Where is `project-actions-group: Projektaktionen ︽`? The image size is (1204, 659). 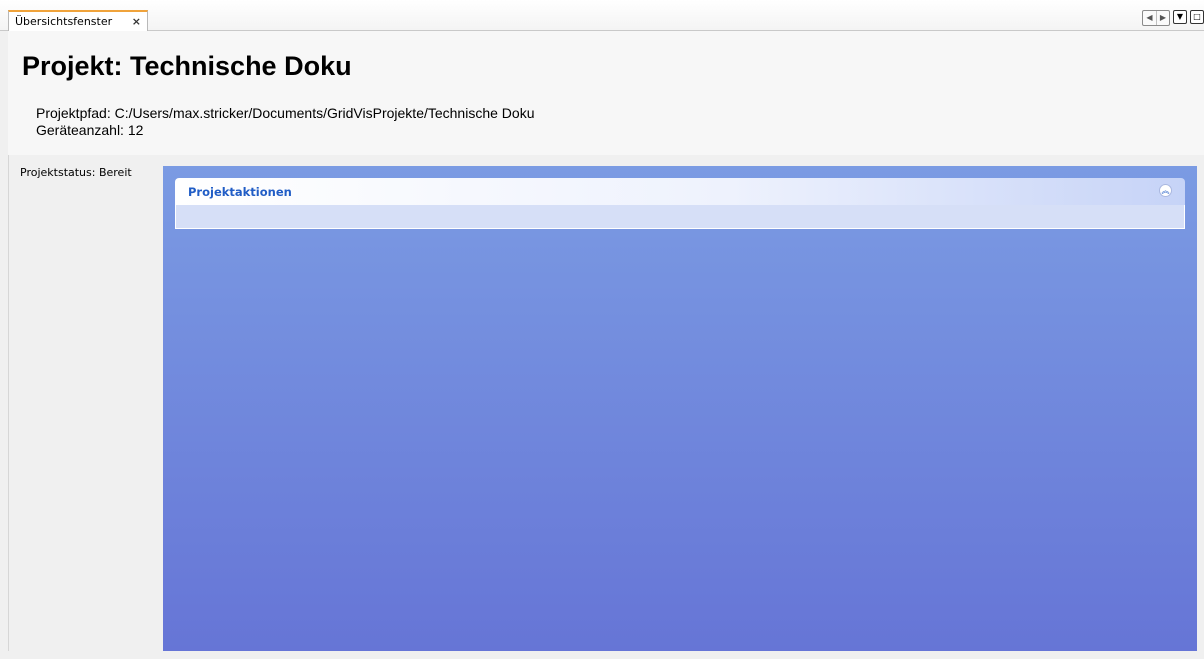 project-actions-group: Projektaktionen ︽ is located at coordinates (680, 204).